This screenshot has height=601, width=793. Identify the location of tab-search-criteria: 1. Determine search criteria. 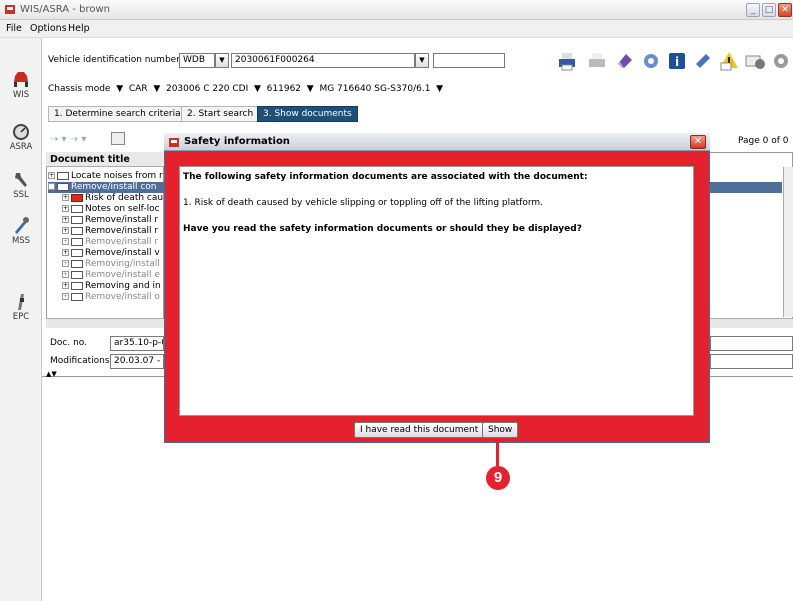
(117, 114).